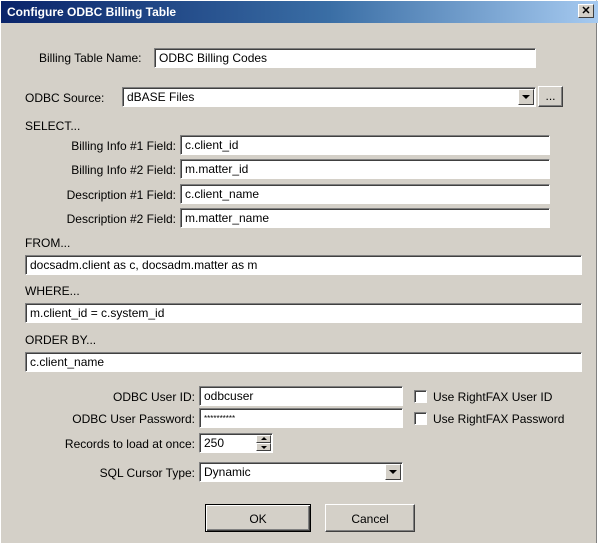 Image resolution: width=599 pixels, height=543 pixels. Describe the element at coordinates (236, 443) in the screenshot. I see `records-to-load-input: 250` at that location.